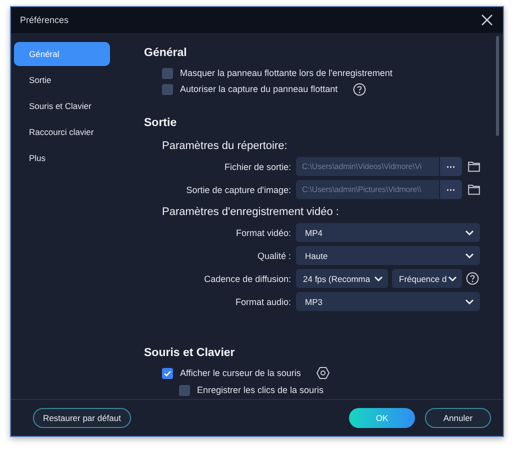 This screenshot has height=450, width=514. What do you see at coordinates (497, 86) in the screenshot?
I see `scrollbar-thumb` at bounding box center [497, 86].